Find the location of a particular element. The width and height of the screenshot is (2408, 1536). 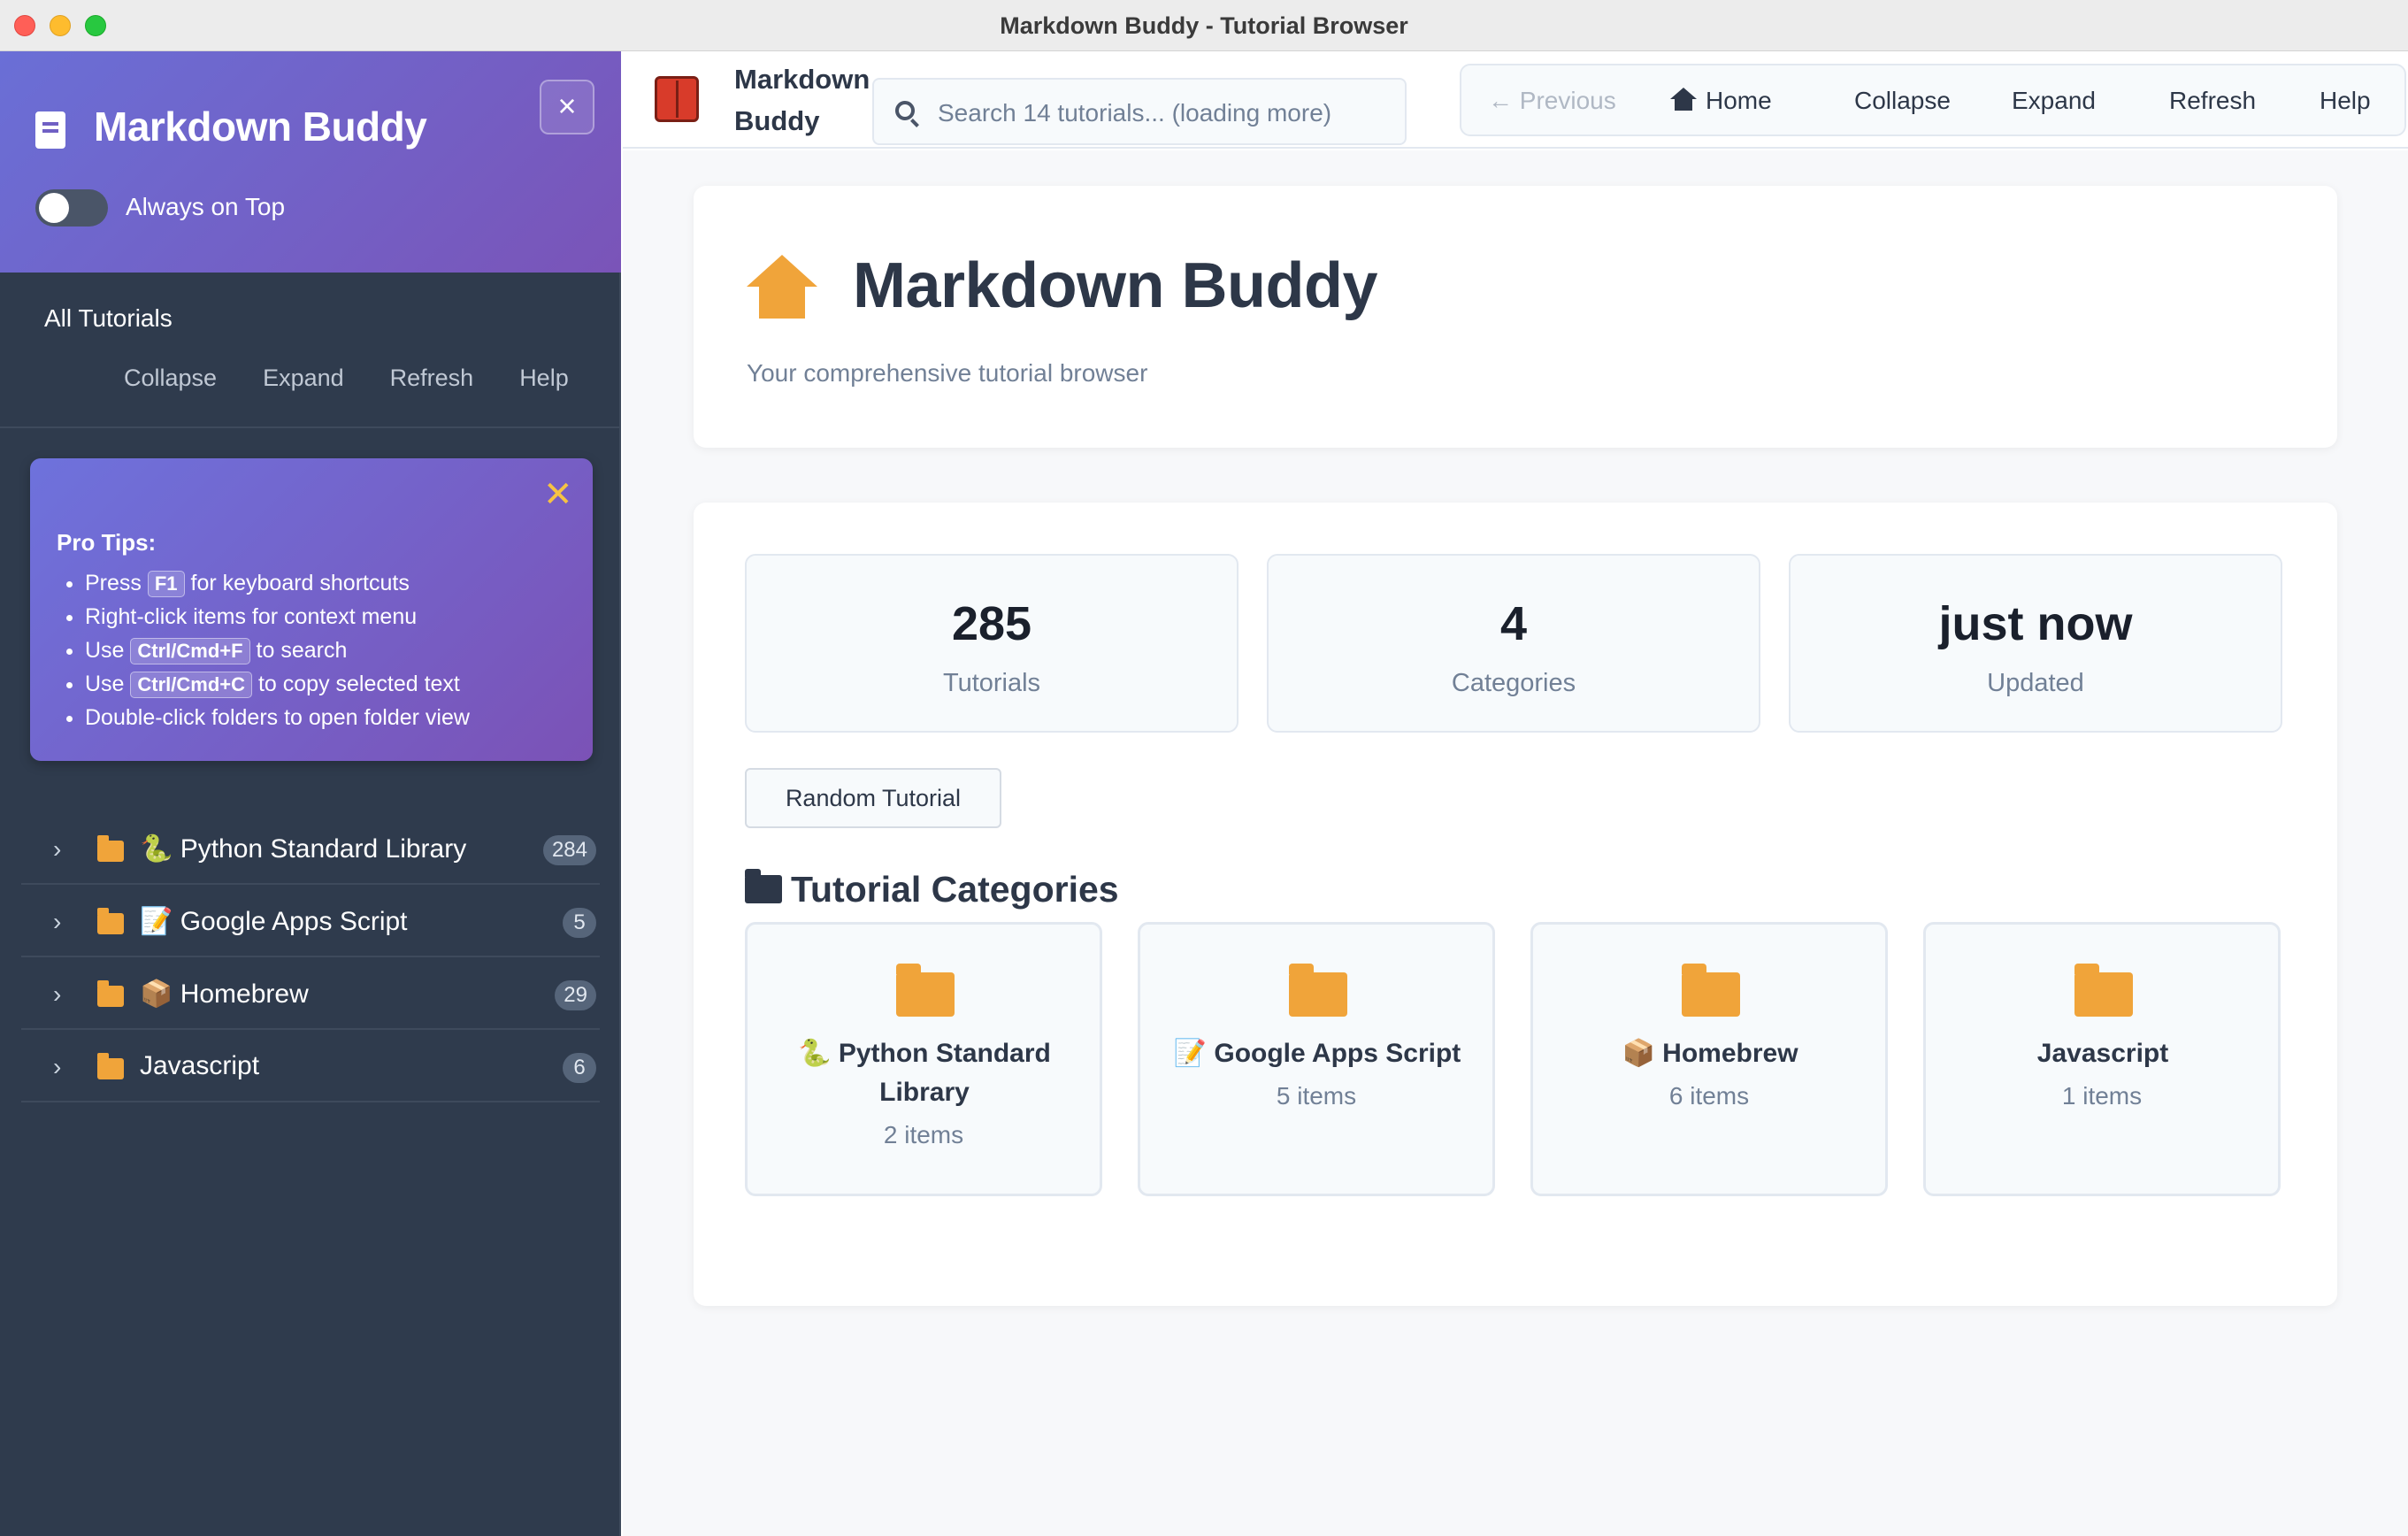

stat-label: Categories is located at coordinates (1514, 683).